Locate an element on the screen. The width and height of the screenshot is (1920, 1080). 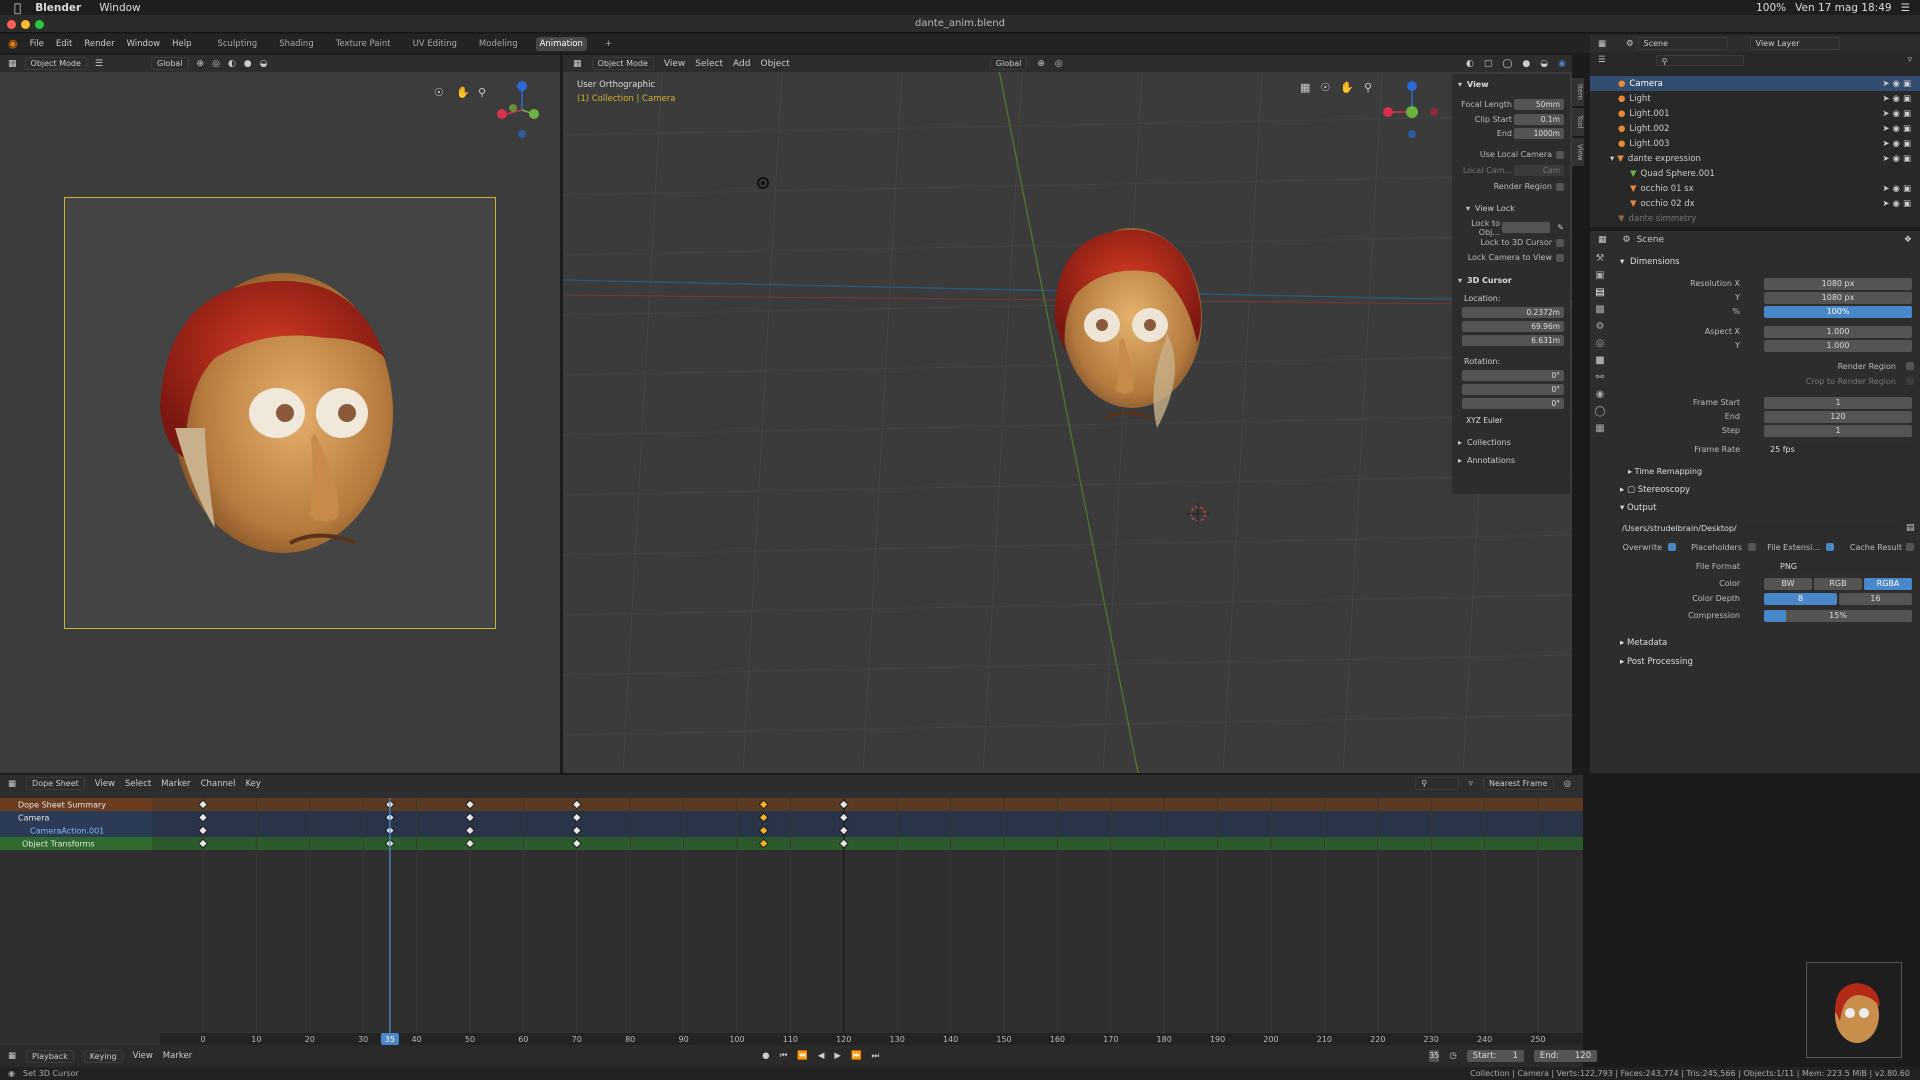
dope-mode-dropdown: Dope Sheet is located at coordinates (55, 783).